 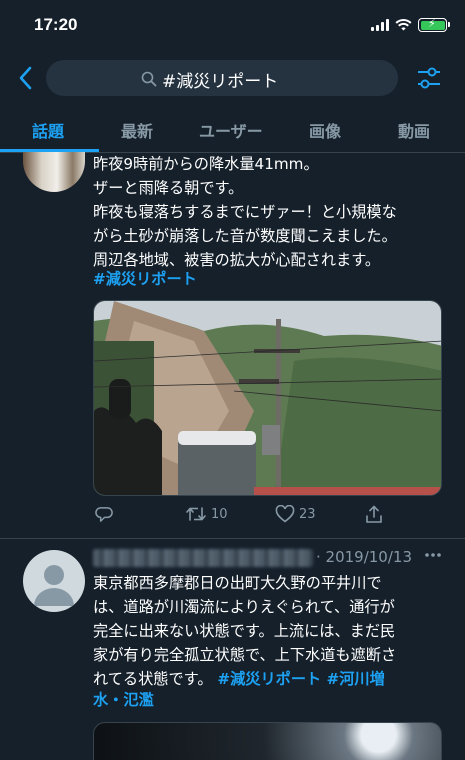 What do you see at coordinates (380, 25) in the screenshot?
I see `cellular-signal-icon` at bounding box center [380, 25].